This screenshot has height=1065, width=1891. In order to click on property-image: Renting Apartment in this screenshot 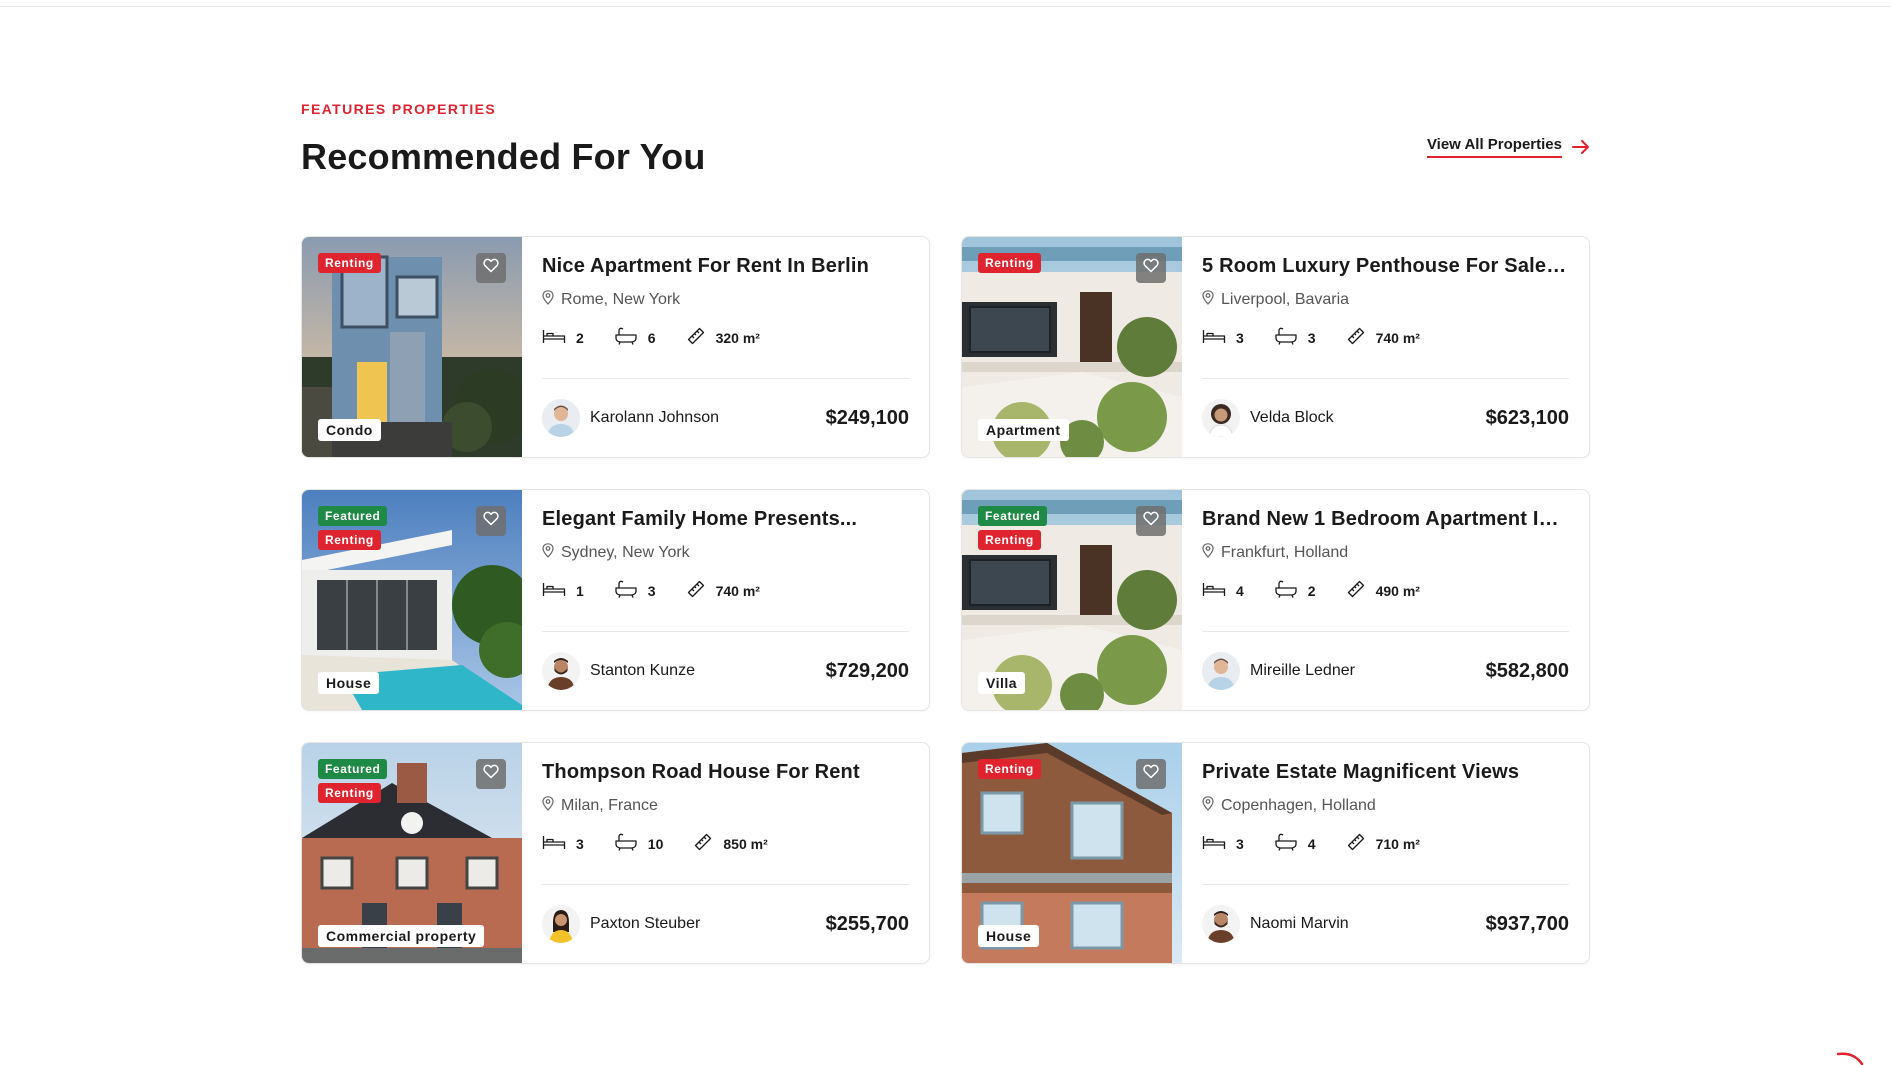, I will do `click(1072, 347)`.